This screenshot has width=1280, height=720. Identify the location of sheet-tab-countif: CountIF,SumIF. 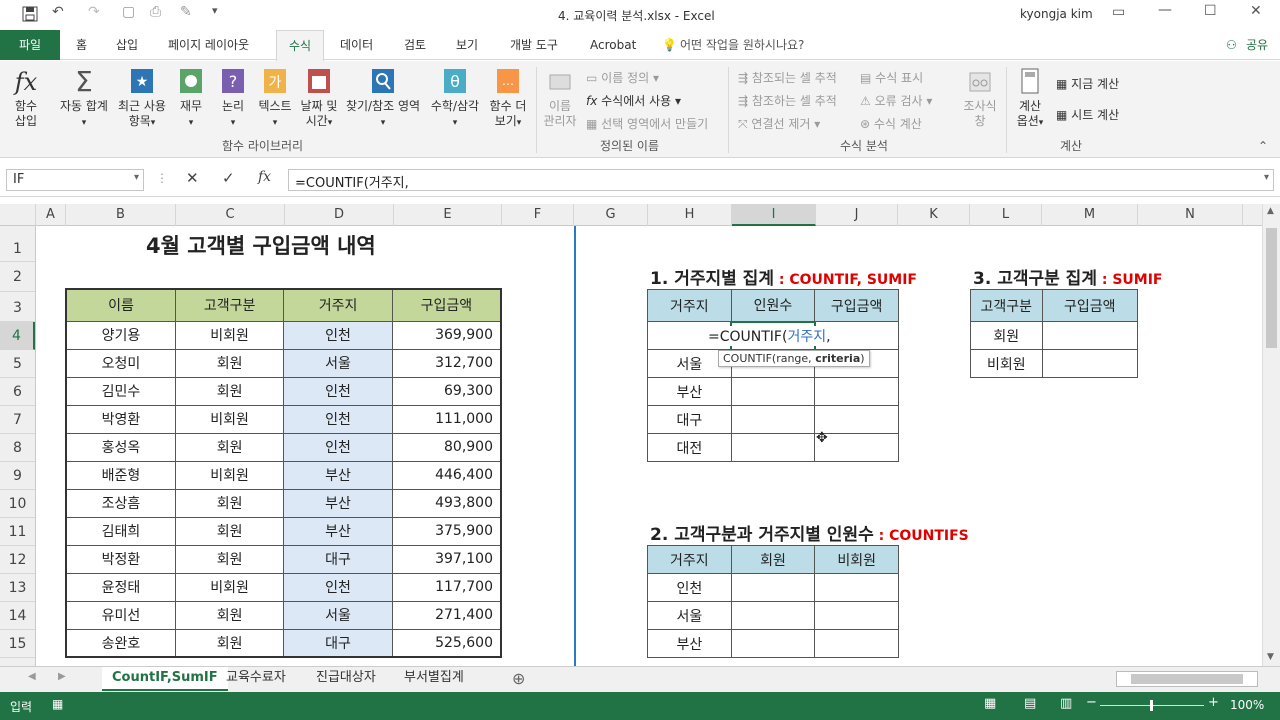
(165, 679).